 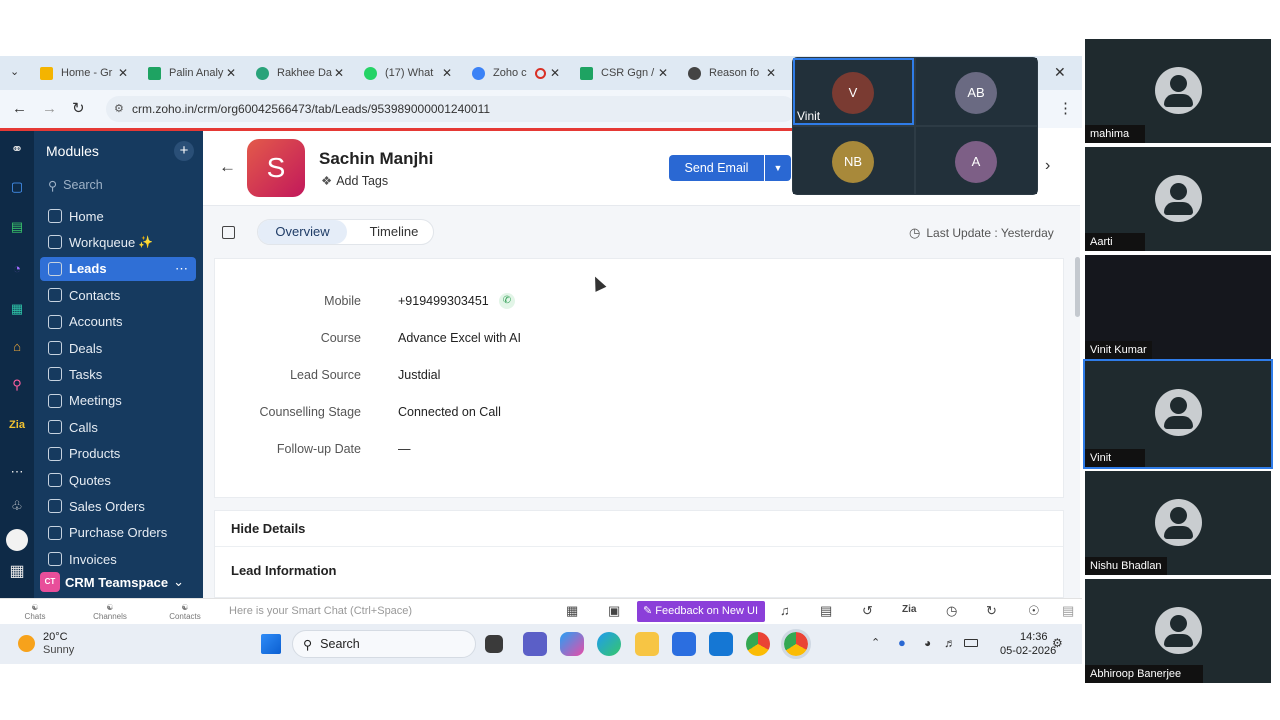 I want to click on sidebar-item-deals: Deals, so click(x=118, y=348).